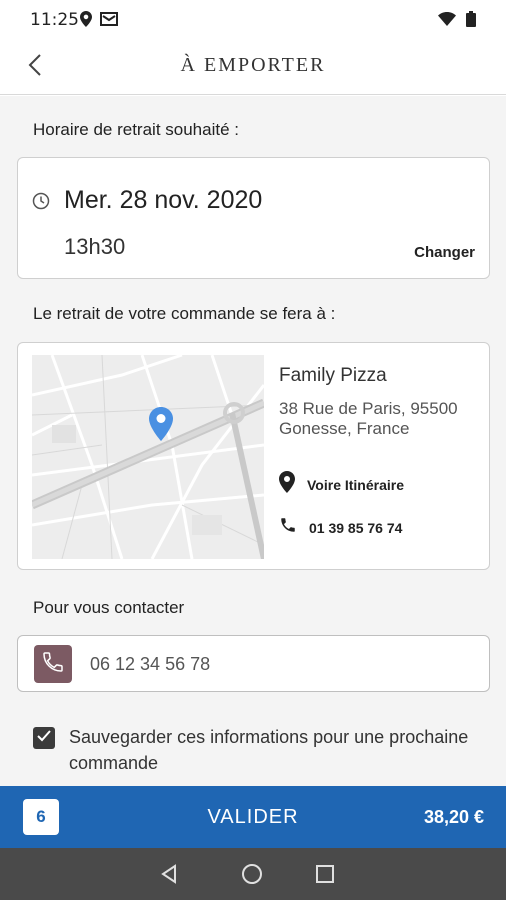  Describe the element at coordinates (161, 426) in the screenshot. I see `map-pin-icon` at that location.